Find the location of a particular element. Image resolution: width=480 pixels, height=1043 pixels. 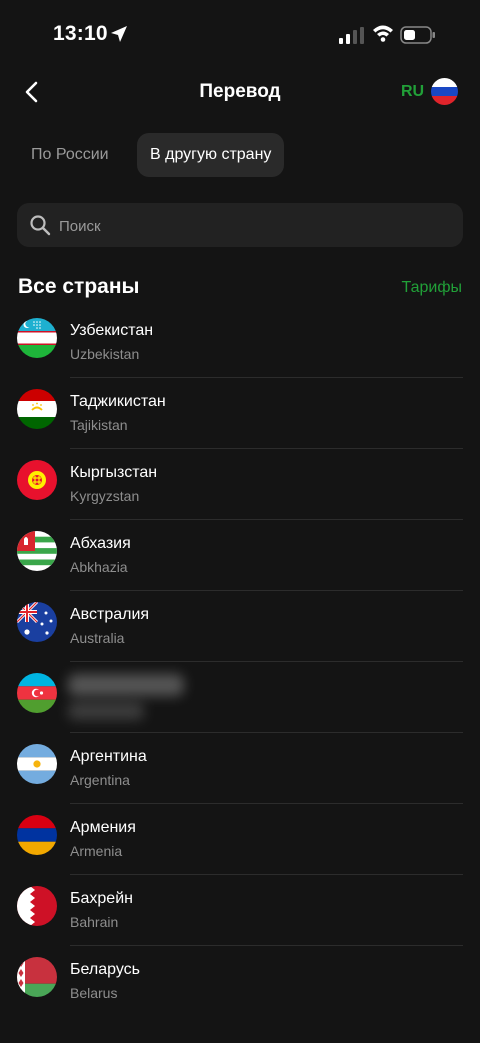

redacted-country-name-latin is located at coordinates (106, 711).